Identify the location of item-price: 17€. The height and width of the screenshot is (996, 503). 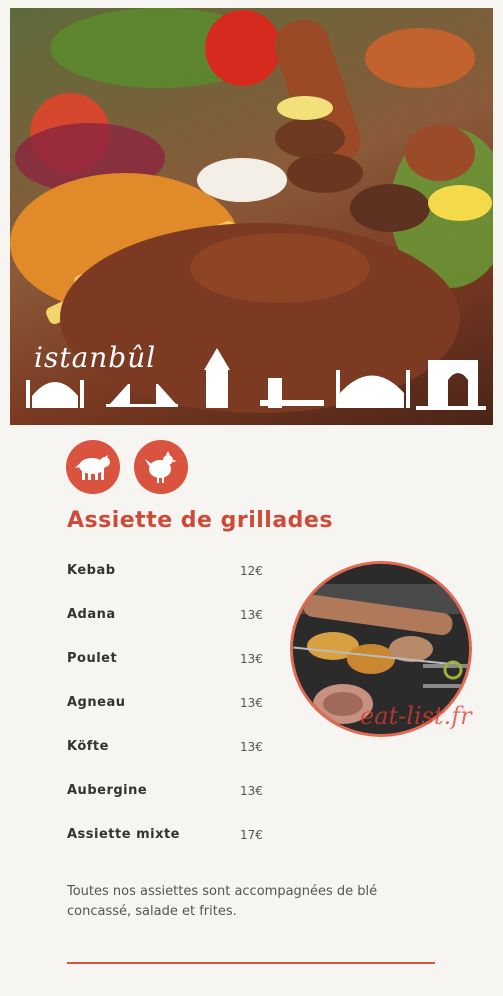
(251, 835).